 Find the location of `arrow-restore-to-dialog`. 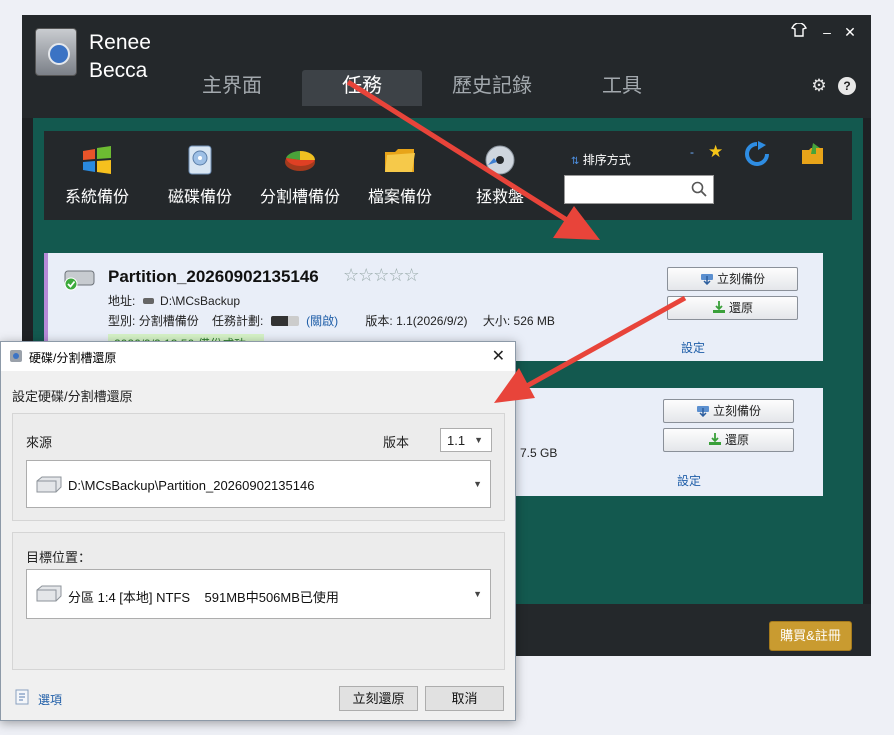

arrow-restore-to-dialog is located at coordinates (590, 349).